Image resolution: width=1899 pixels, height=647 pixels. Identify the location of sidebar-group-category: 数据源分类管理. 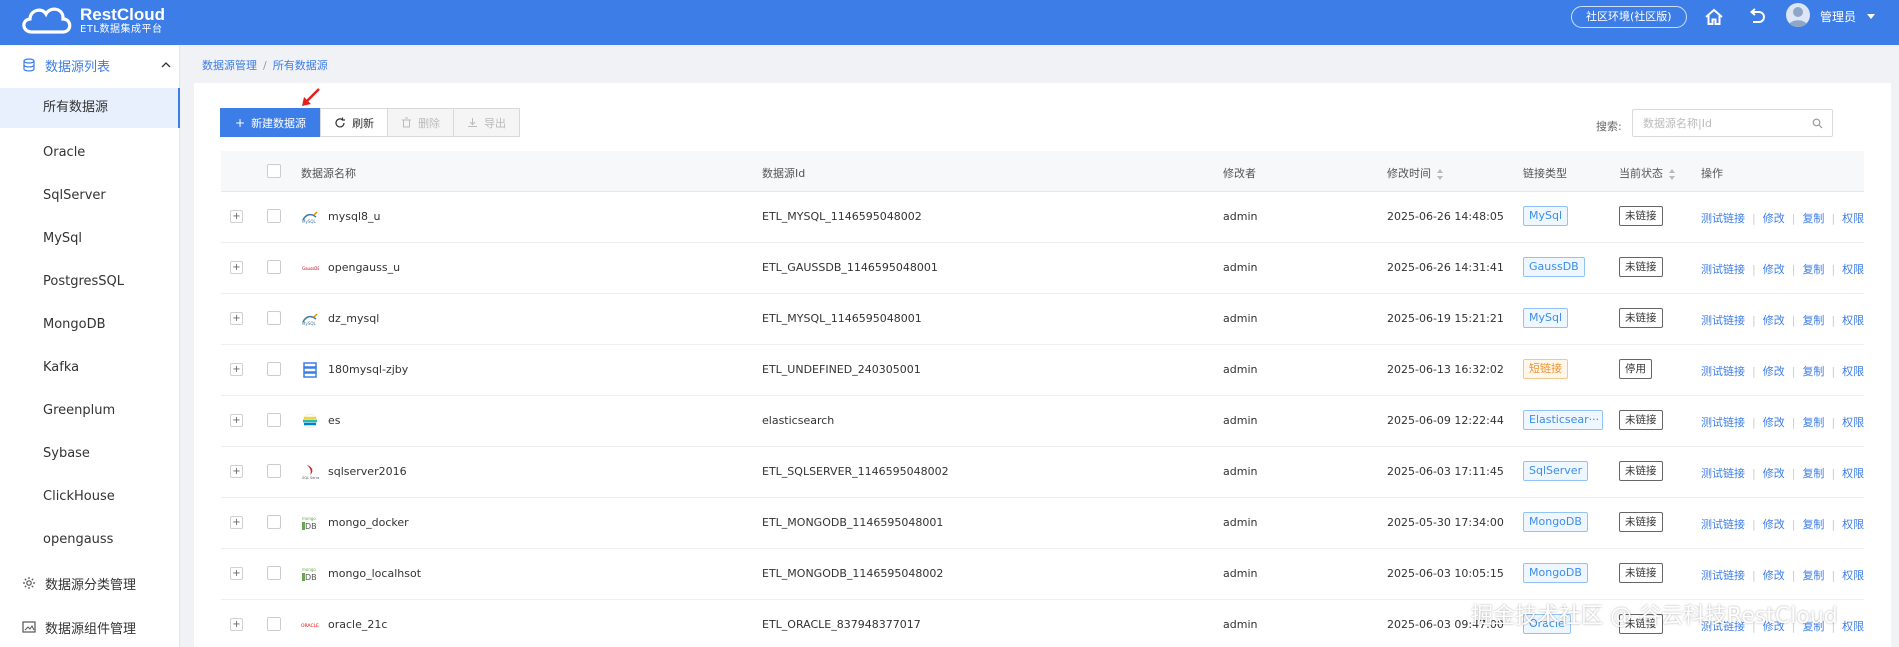
(90, 583).